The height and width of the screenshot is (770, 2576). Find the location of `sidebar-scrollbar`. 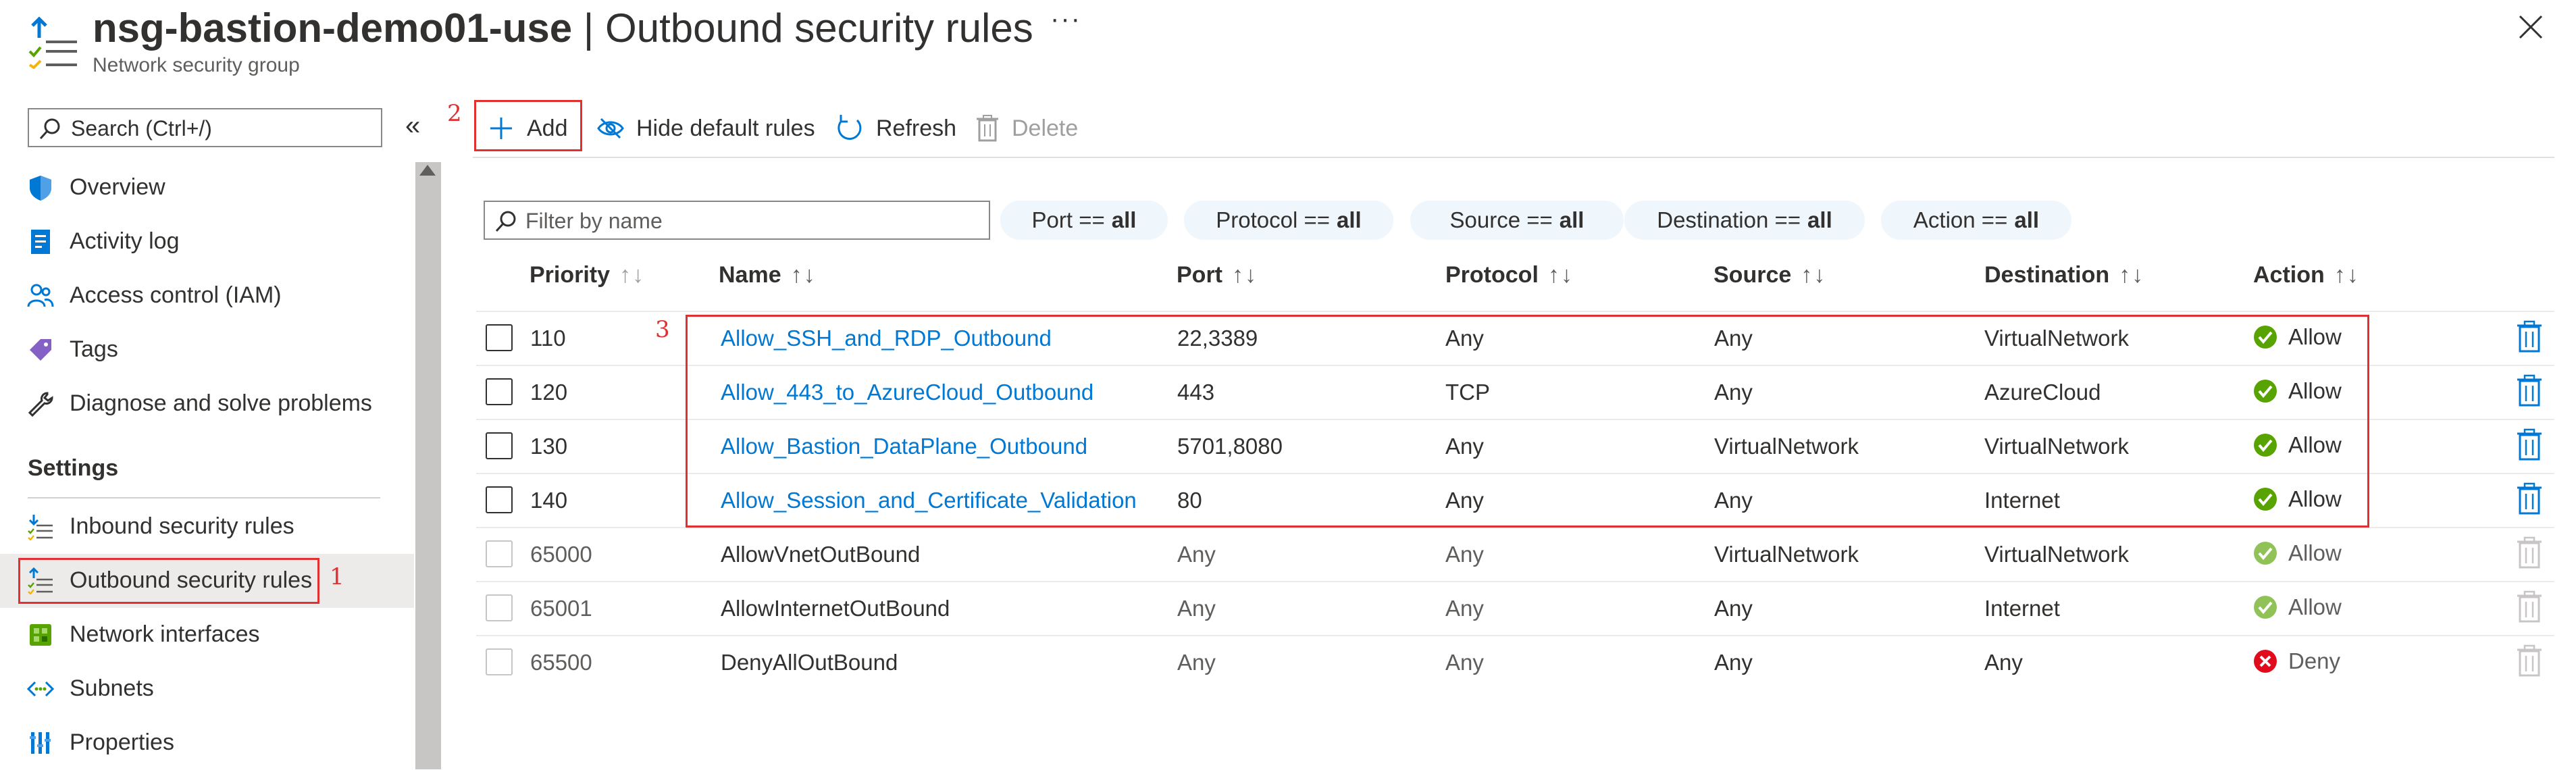

sidebar-scrollbar is located at coordinates (428, 466).